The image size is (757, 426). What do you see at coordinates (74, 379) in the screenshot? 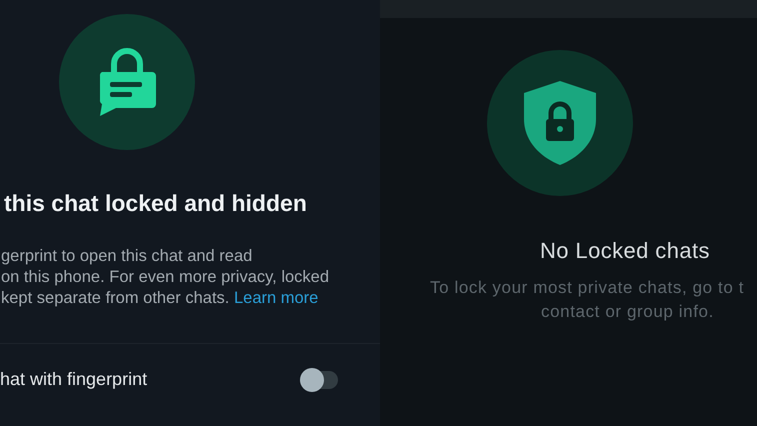
I see `fingerprint-toggle-label: hat with fingerprint` at bounding box center [74, 379].